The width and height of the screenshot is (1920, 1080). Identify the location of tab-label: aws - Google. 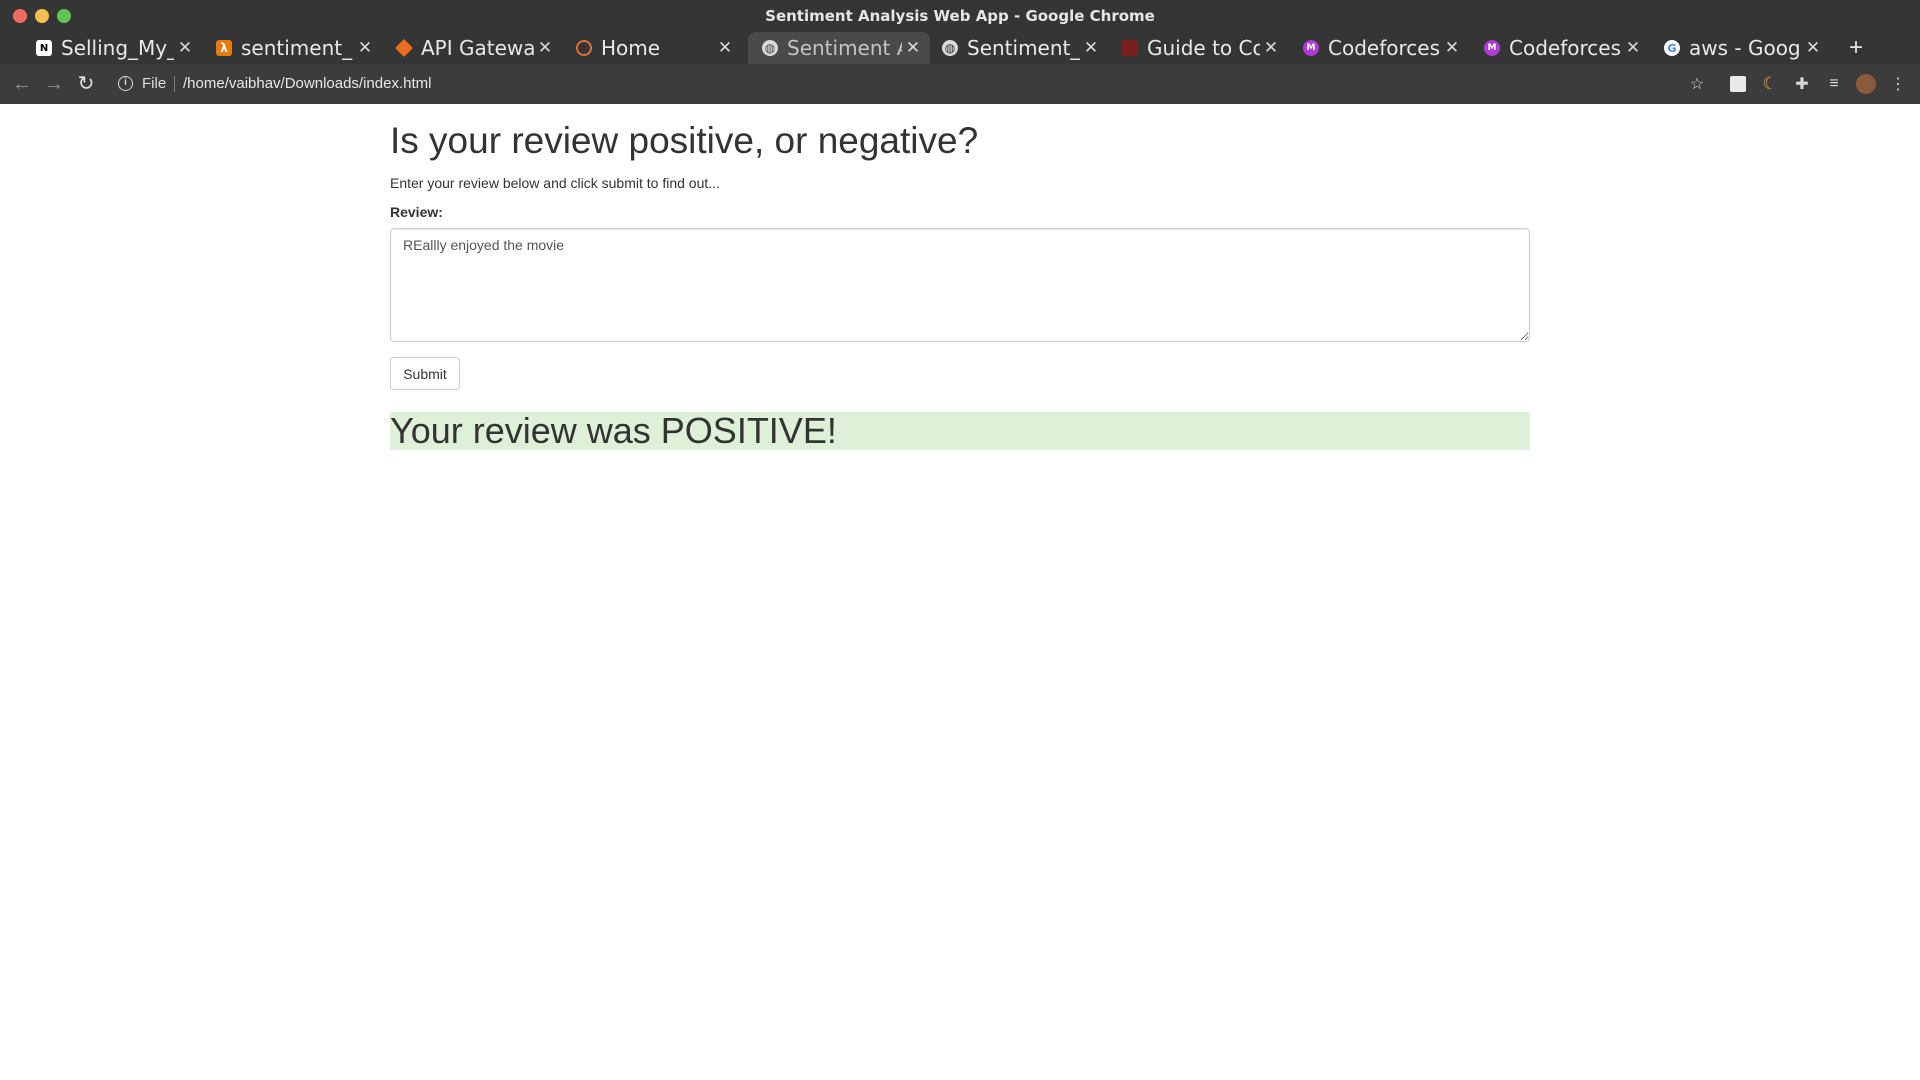
(1745, 48).